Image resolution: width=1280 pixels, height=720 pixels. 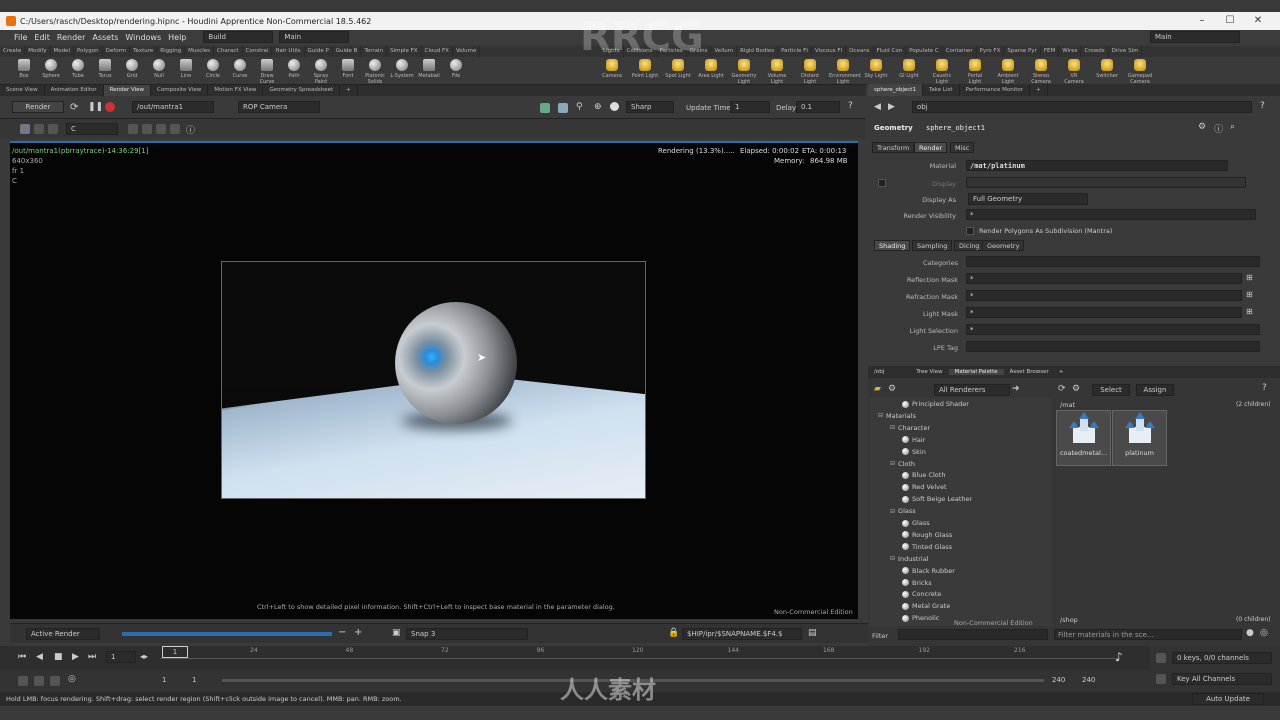 I want to click on shelf-tab: Crowds, so click(x=1095, y=51).